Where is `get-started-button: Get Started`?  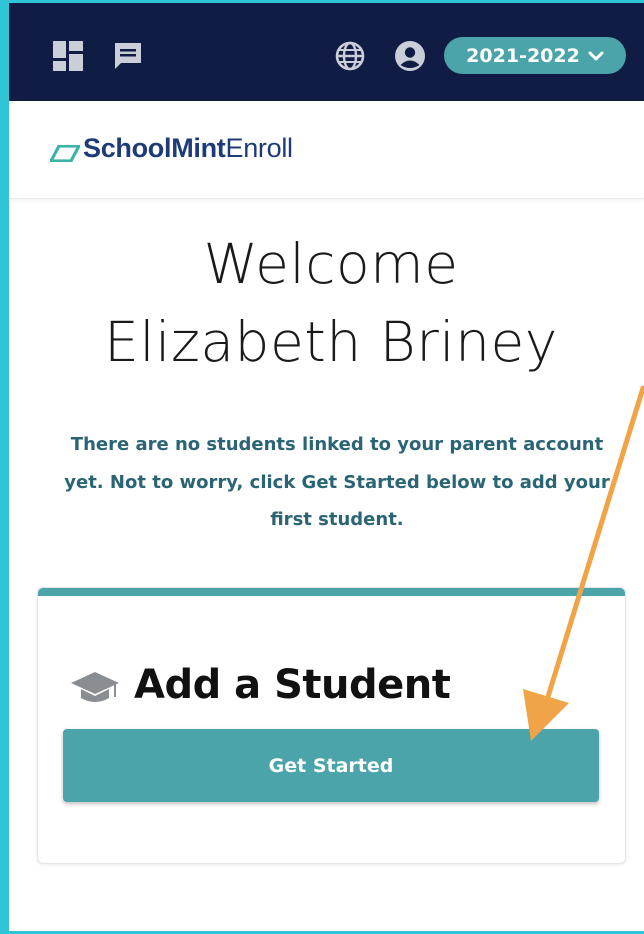
get-started-button: Get Started is located at coordinates (331, 765).